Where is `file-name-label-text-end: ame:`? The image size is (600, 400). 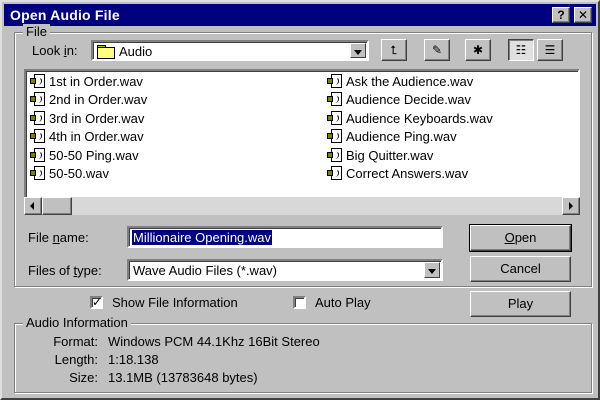
file-name-label-text-end: ame: is located at coordinates (74, 237).